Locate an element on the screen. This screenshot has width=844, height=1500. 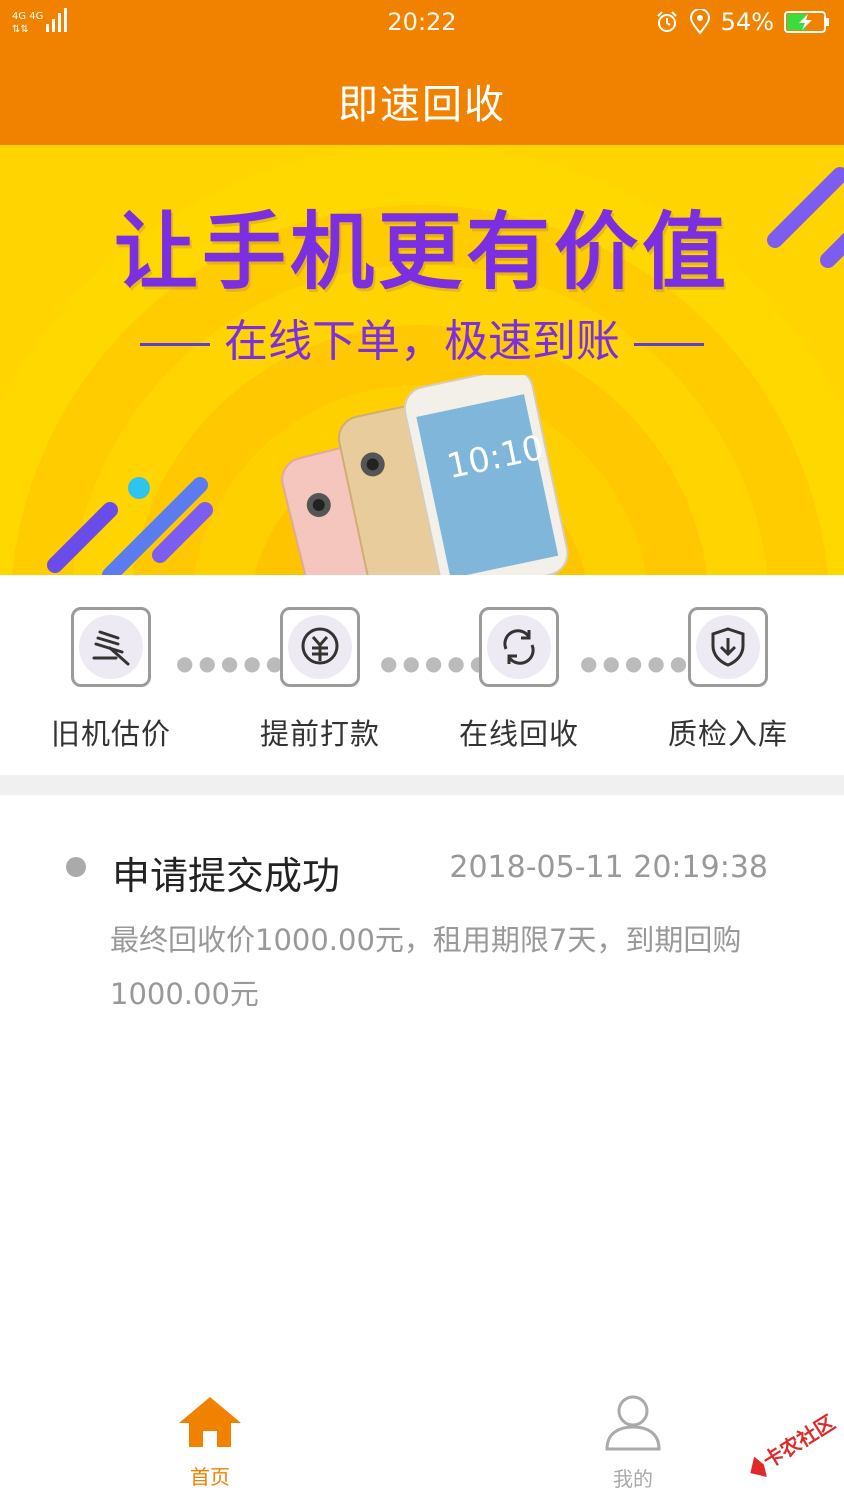
step-label: 提前打款 is located at coordinates (319, 734).